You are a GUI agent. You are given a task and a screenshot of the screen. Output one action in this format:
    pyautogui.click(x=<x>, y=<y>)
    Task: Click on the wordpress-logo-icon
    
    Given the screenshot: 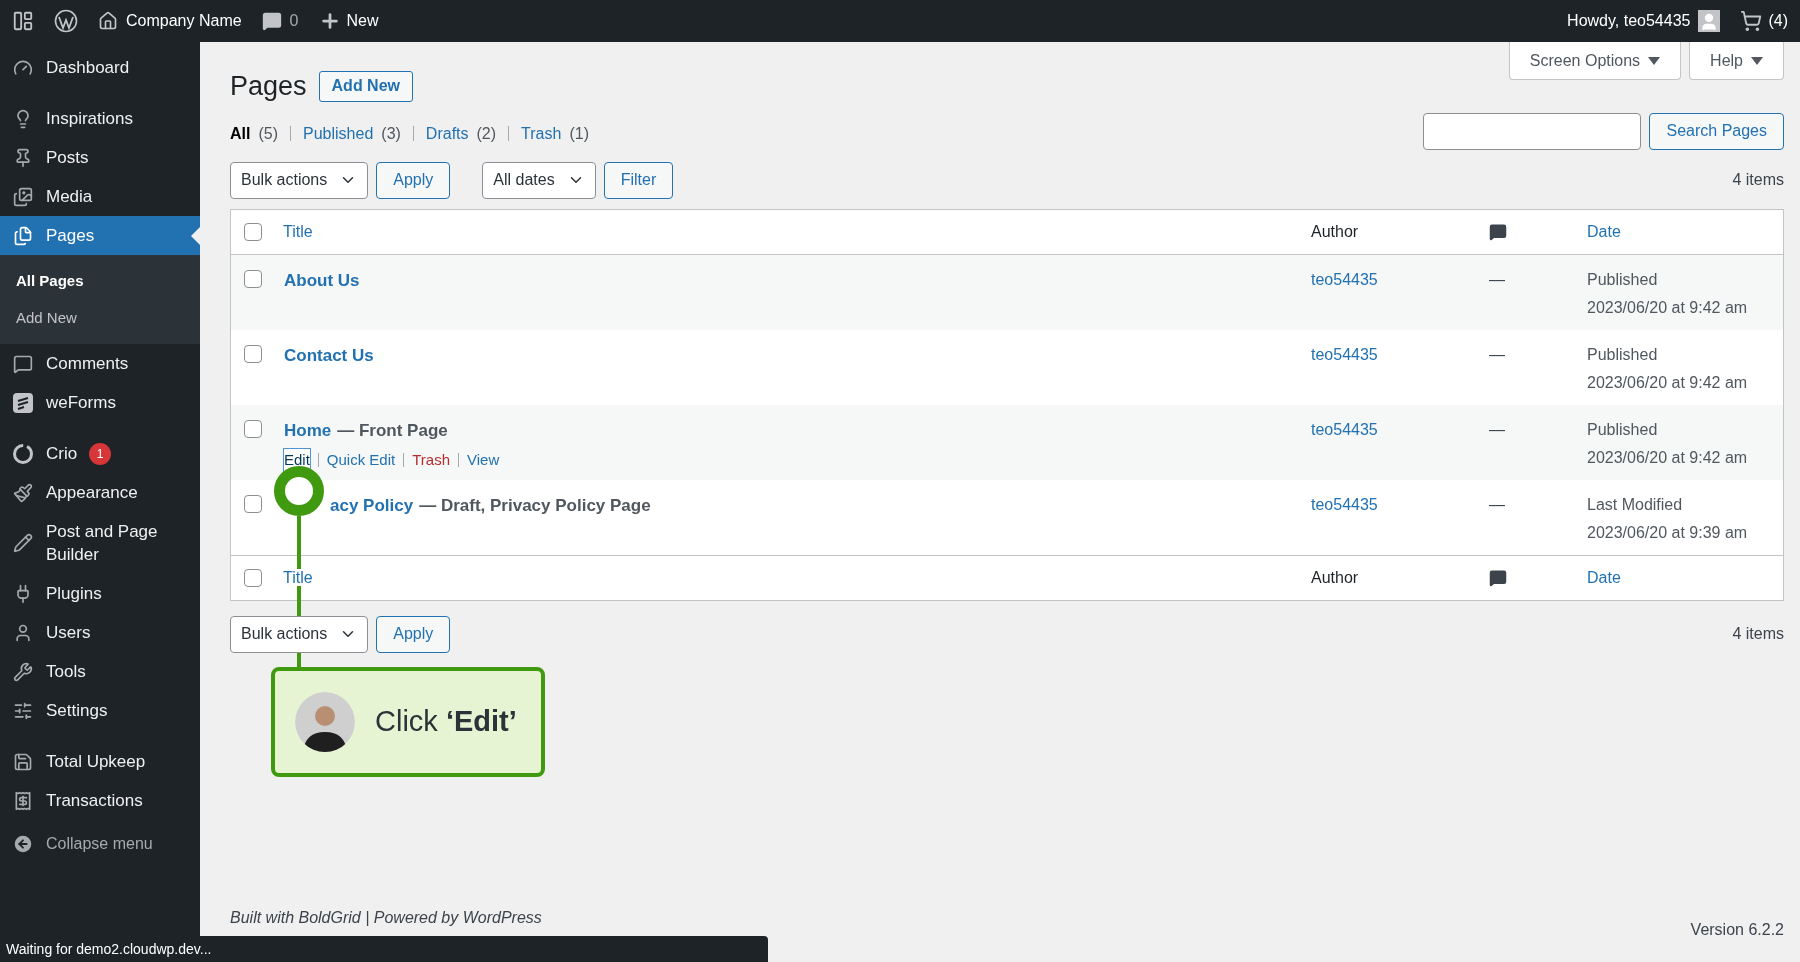 What is the action you would take?
    pyautogui.click(x=66, y=21)
    